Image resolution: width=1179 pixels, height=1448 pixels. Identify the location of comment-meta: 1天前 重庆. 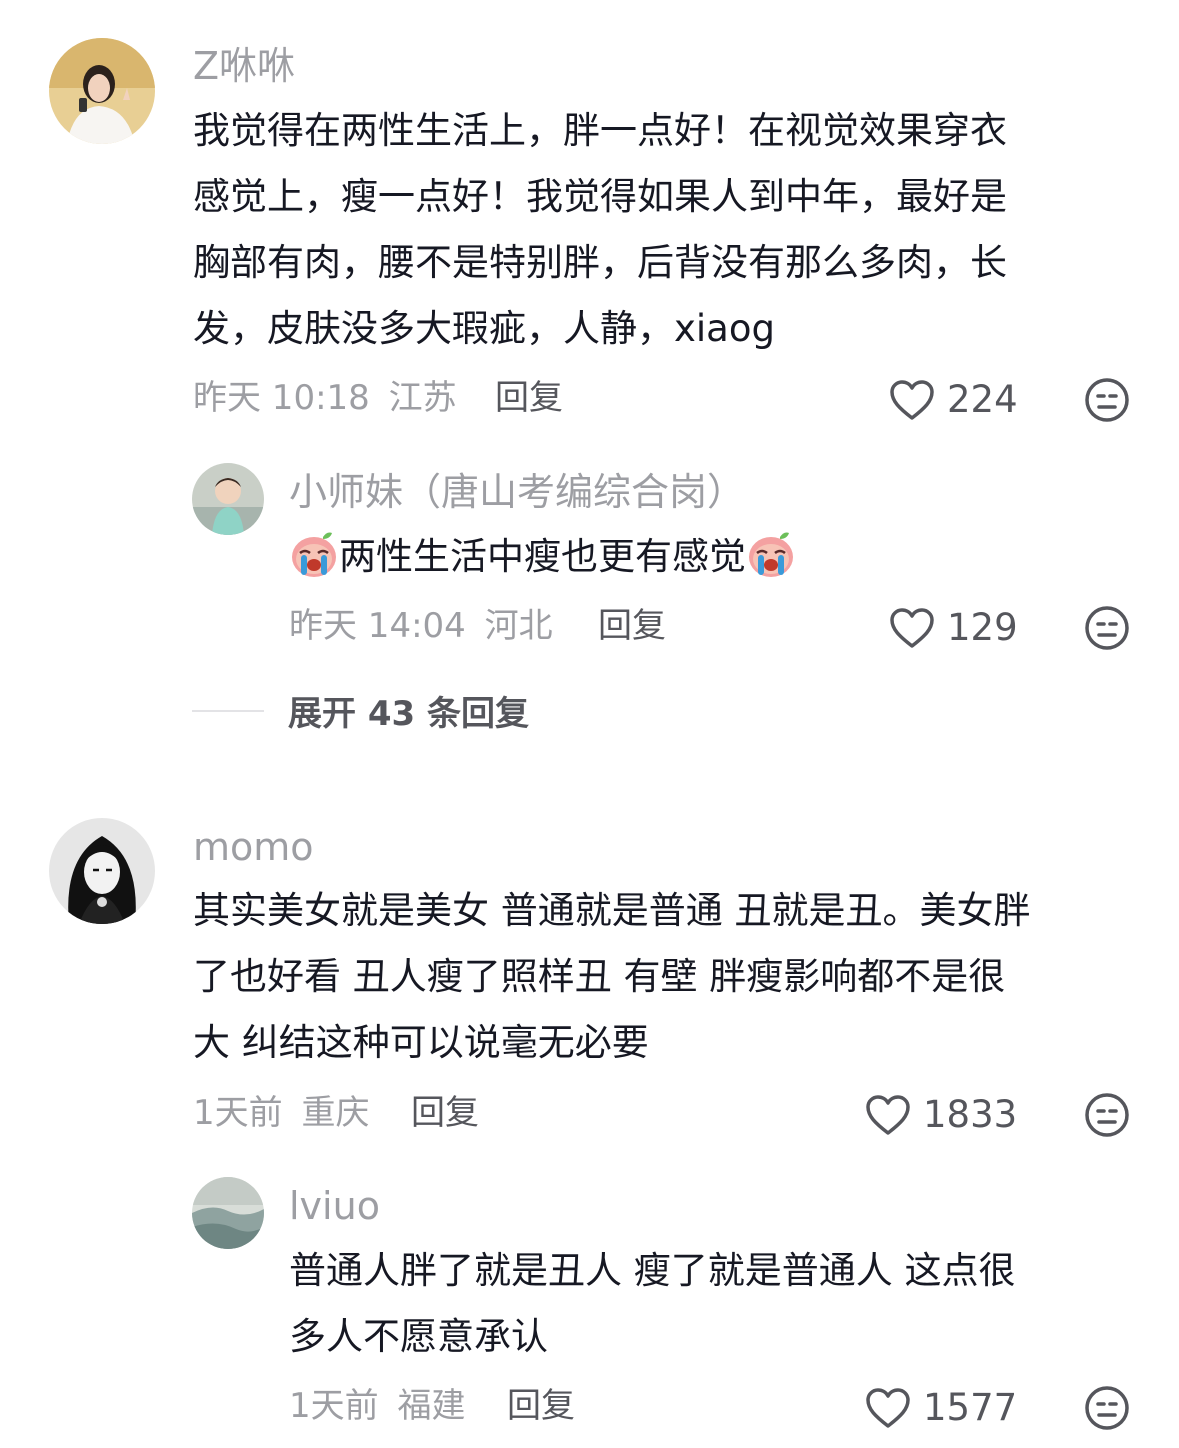
(281, 1113).